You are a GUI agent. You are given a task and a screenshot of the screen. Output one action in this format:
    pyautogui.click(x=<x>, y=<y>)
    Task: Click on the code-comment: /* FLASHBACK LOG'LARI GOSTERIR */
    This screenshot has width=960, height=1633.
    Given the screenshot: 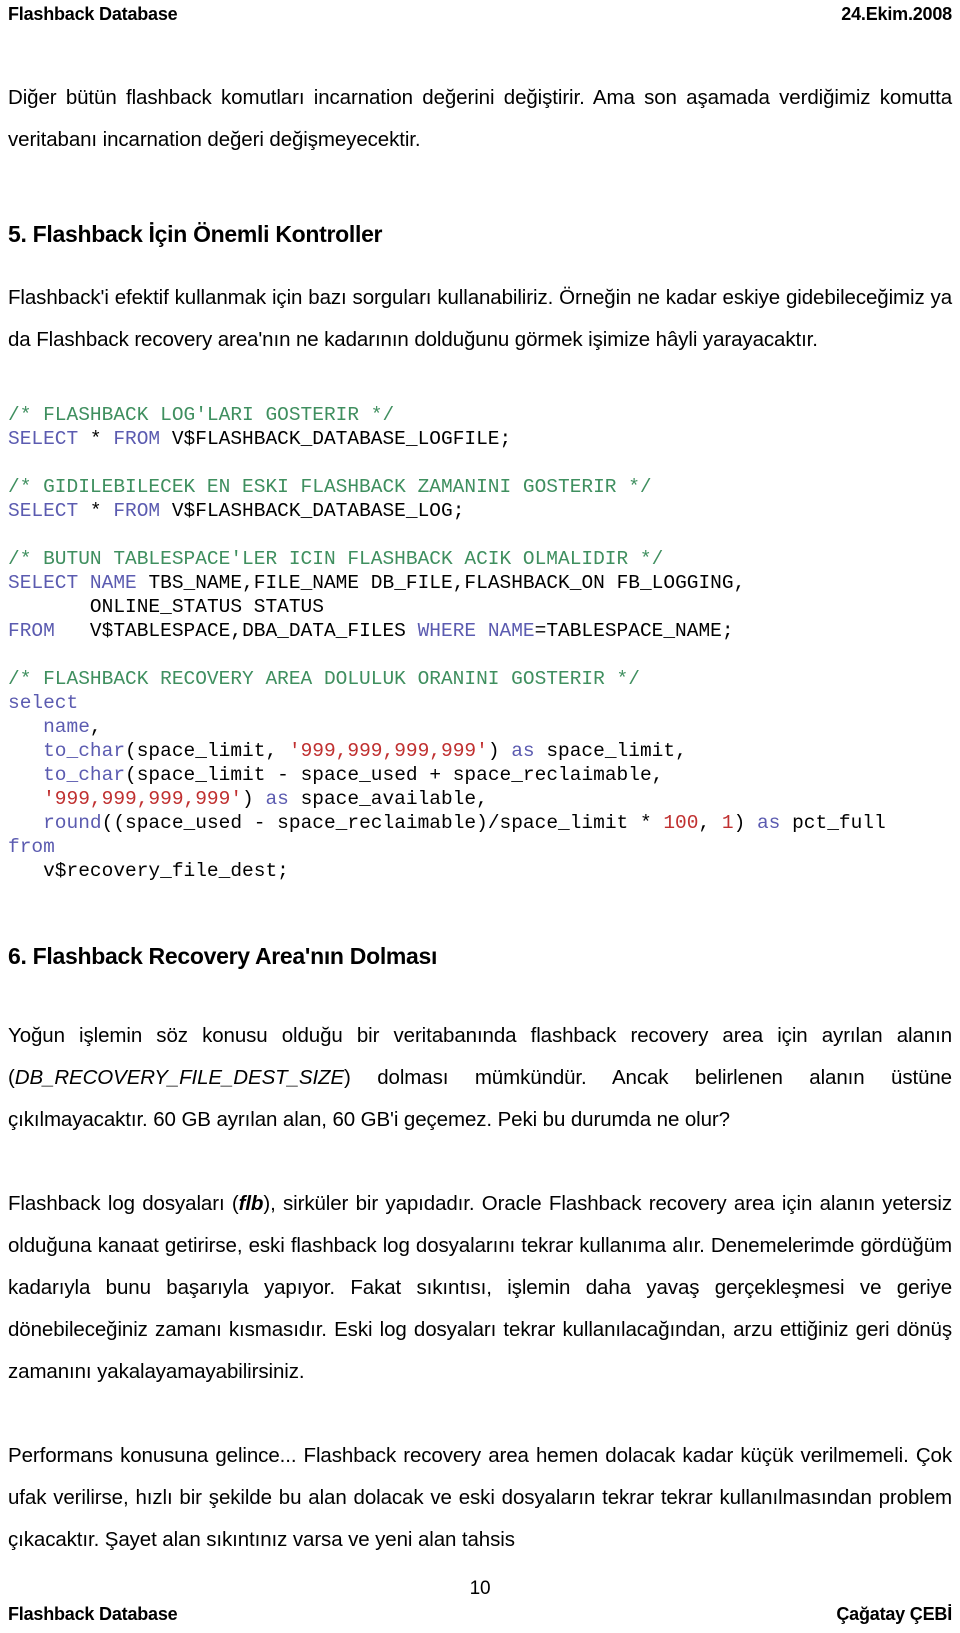 What is the action you would take?
    pyautogui.click(x=201, y=415)
    